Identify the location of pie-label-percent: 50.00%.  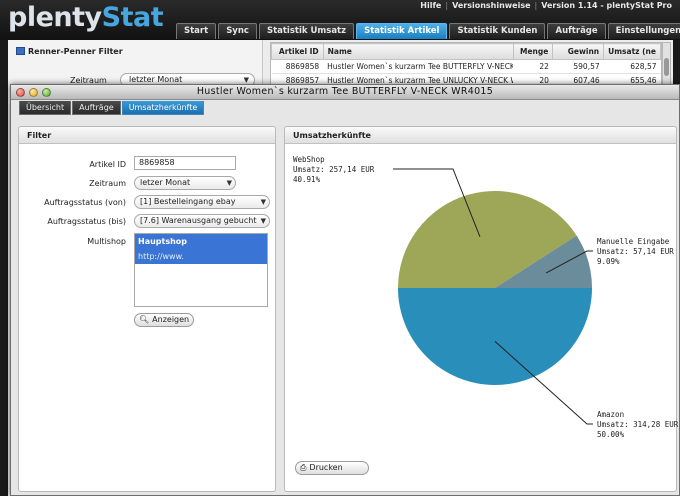
(611, 434).